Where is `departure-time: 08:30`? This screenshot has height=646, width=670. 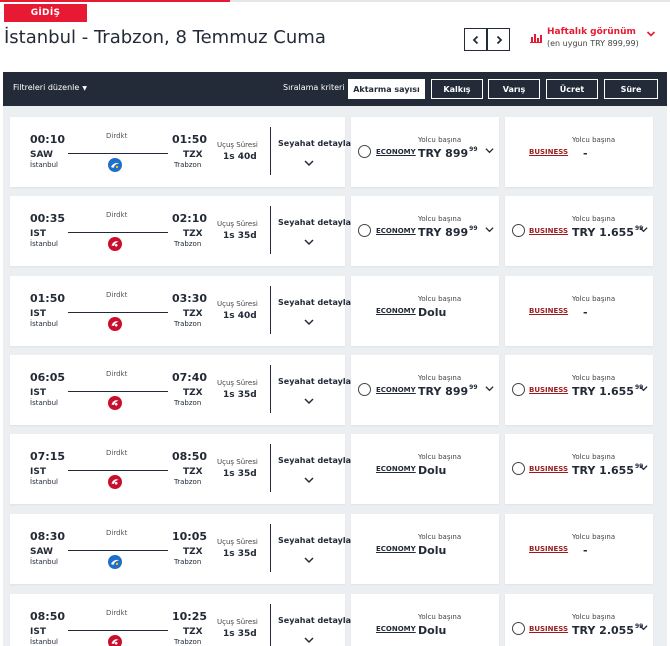
departure-time: 08:30 is located at coordinates (48, 536).